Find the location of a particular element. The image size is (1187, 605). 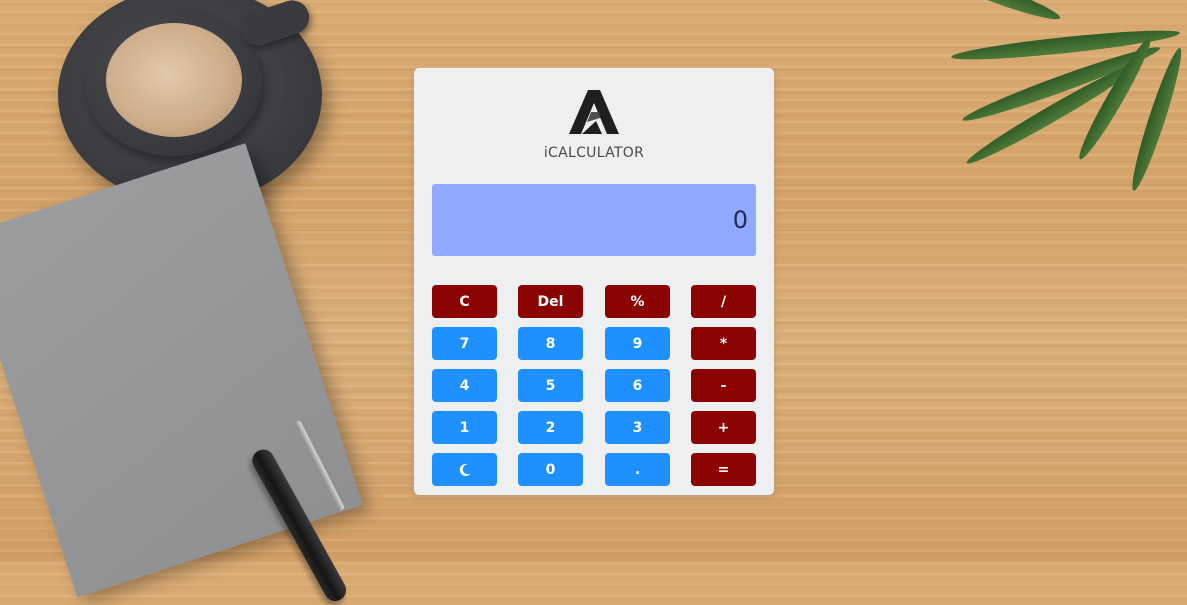

subtract-label: - is located at coordinates (723, 385).